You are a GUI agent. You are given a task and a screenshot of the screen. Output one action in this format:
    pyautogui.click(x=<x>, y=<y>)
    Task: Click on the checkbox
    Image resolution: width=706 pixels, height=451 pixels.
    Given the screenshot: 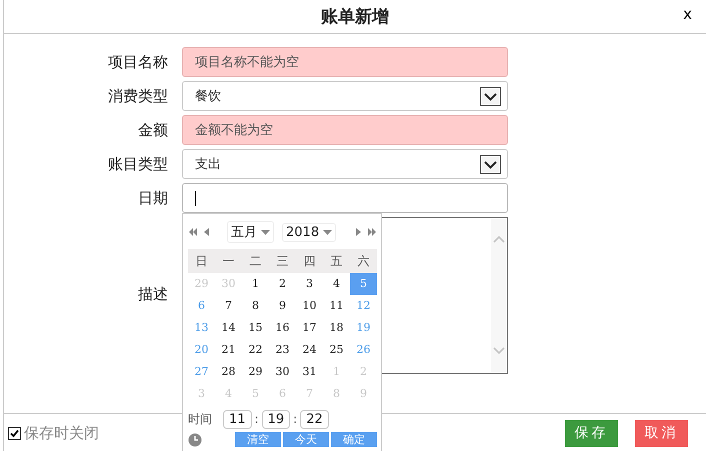 What is the action you would take?
    pyautogui.click(x=14, y=433)
    